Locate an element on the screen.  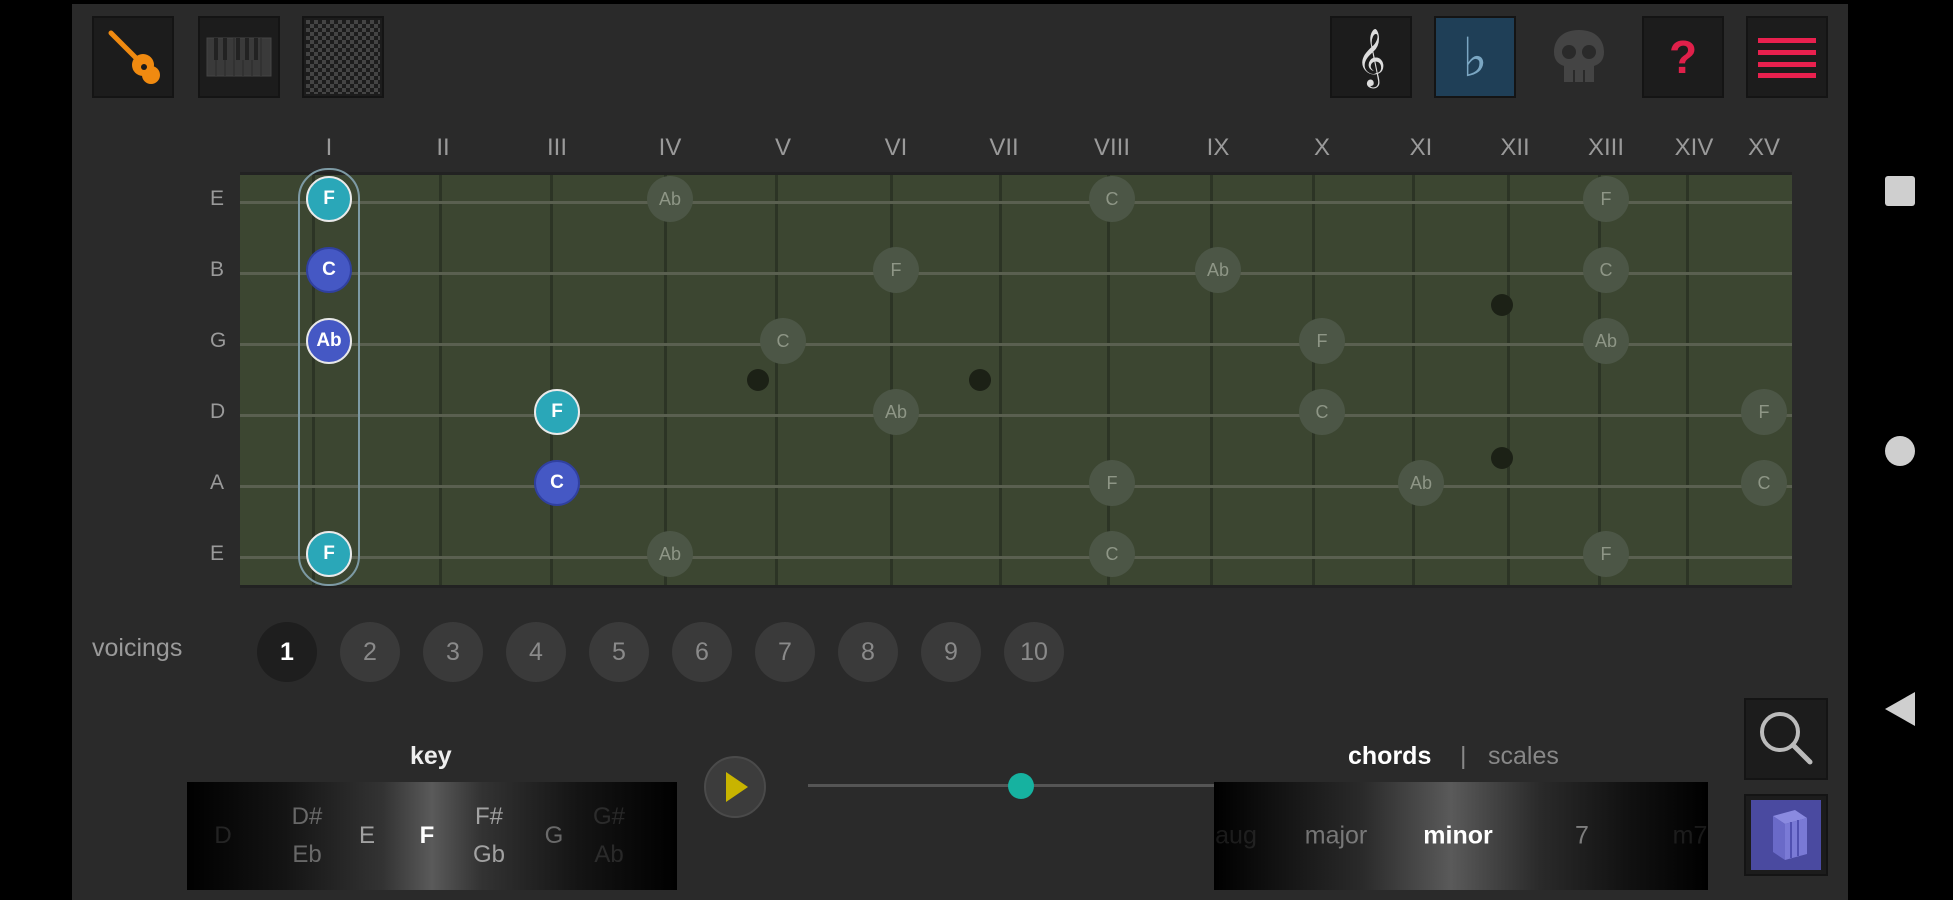
home-button is located at coordinates (1900, 451).